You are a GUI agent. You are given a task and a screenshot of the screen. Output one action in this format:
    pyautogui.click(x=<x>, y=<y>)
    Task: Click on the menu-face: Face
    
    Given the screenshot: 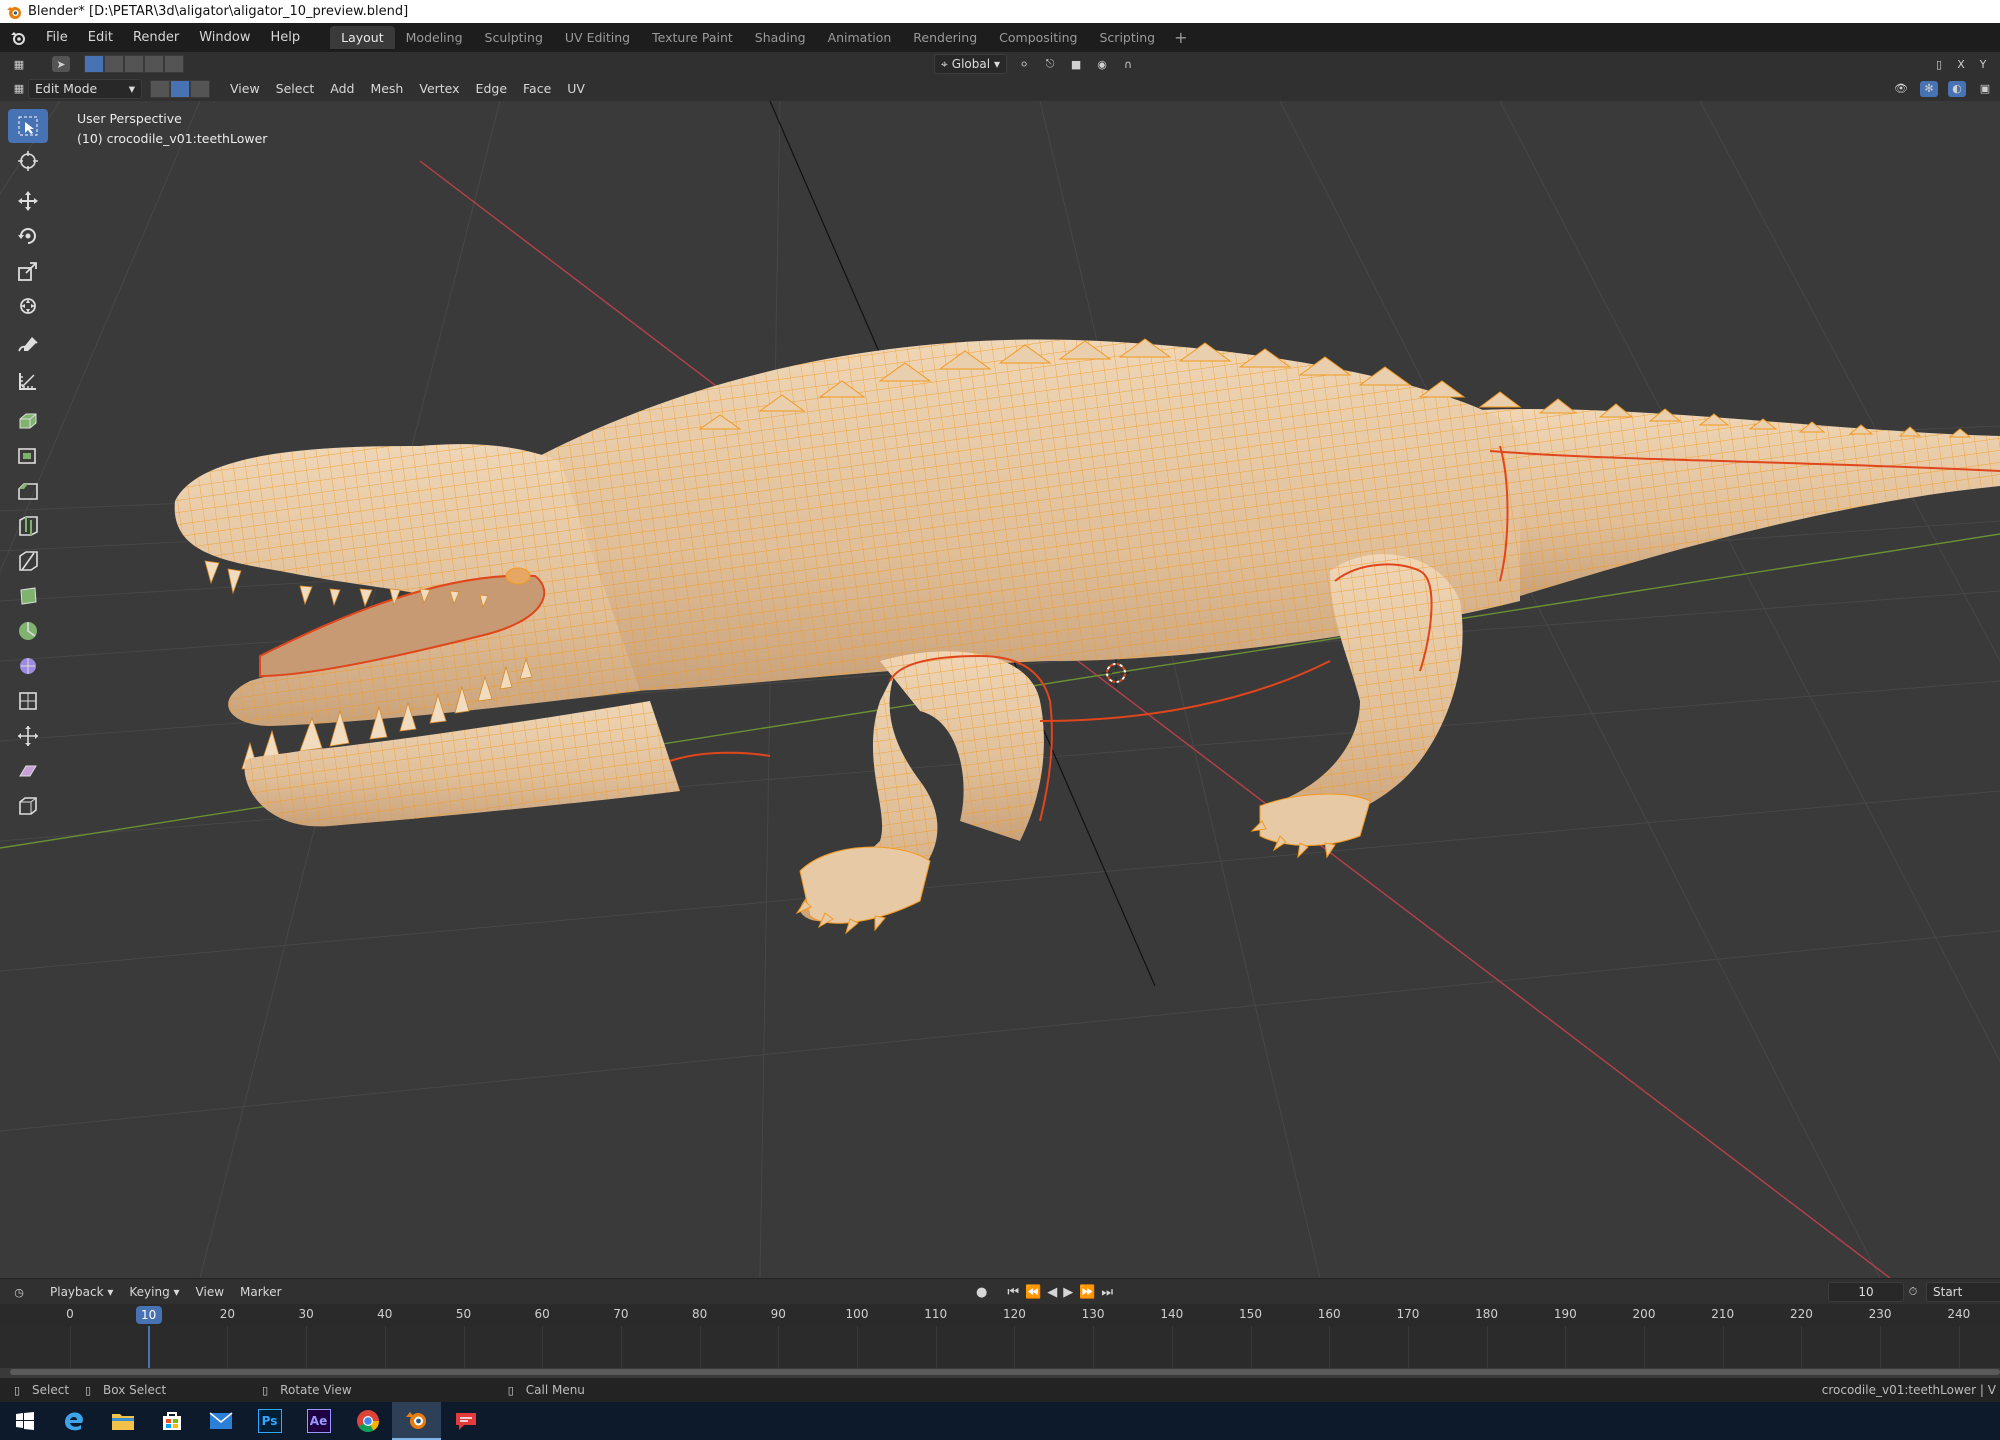 What is the action you would take?
    pyautogui.click(x=537, y=89)
    